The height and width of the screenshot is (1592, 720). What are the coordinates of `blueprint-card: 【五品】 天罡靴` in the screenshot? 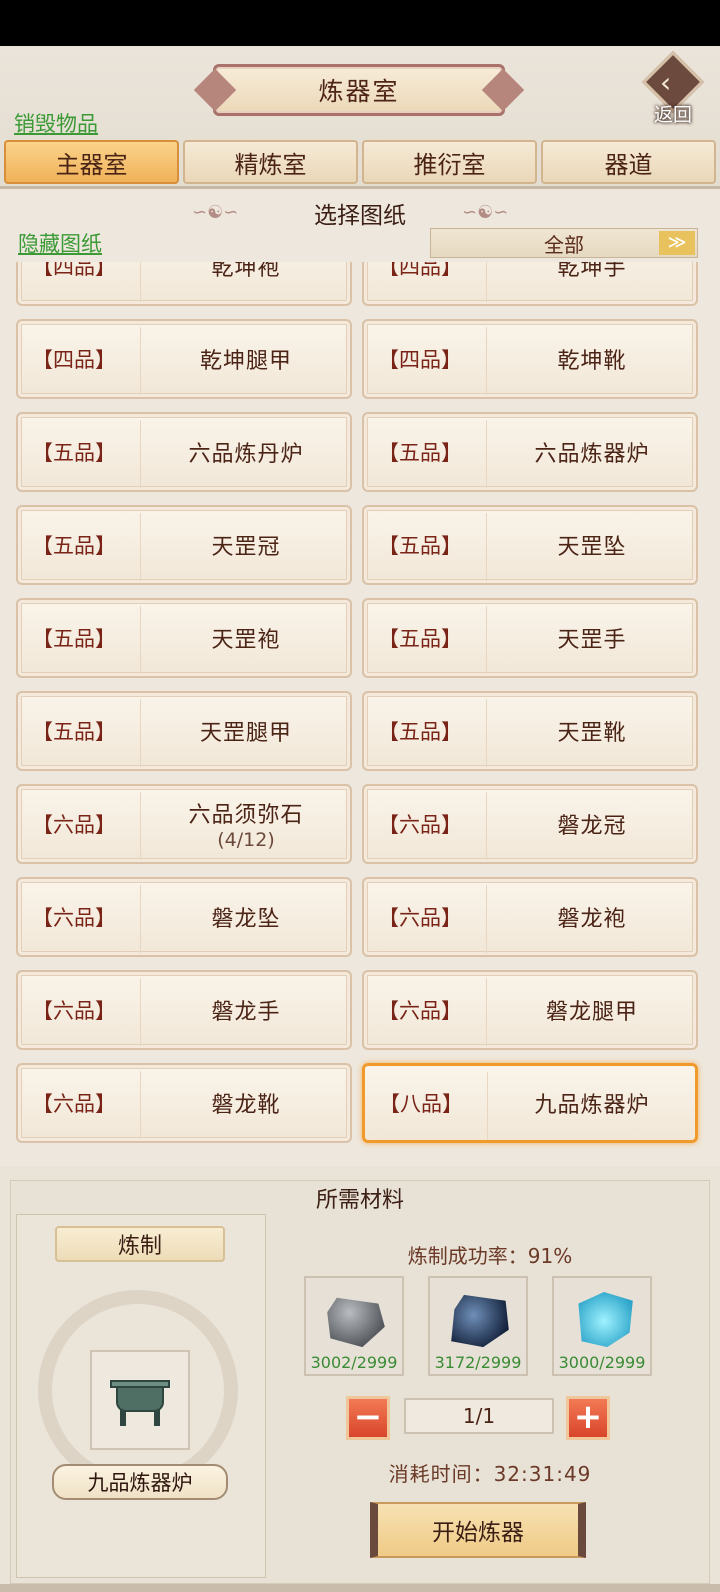 It's located at (530, 731).